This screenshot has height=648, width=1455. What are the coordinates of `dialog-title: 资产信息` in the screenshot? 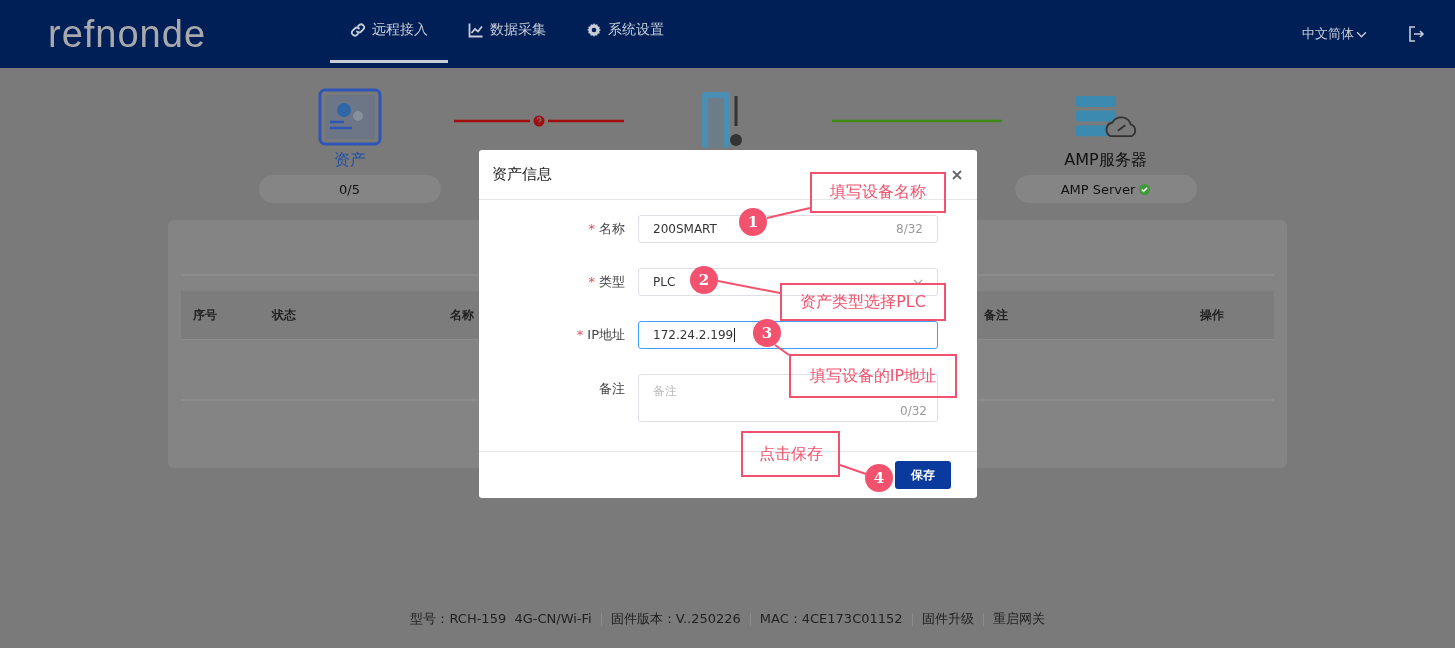 It's located at (522, 174).